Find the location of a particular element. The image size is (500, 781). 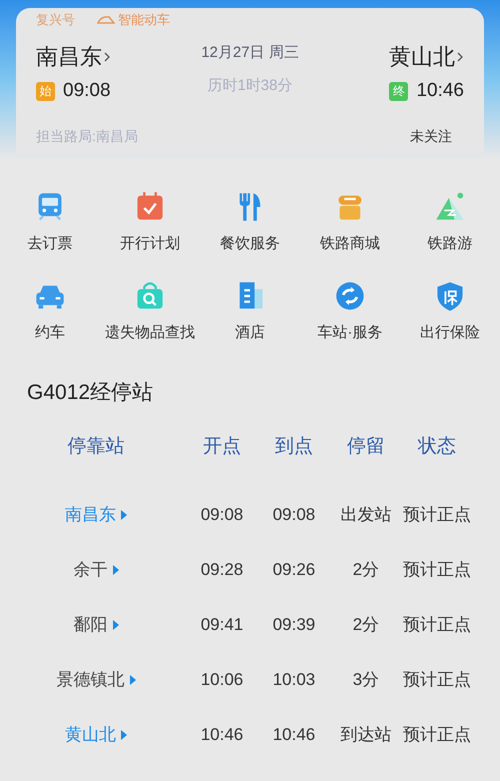

table-cell-text: 09:39 is located at coordinates (294, 625).